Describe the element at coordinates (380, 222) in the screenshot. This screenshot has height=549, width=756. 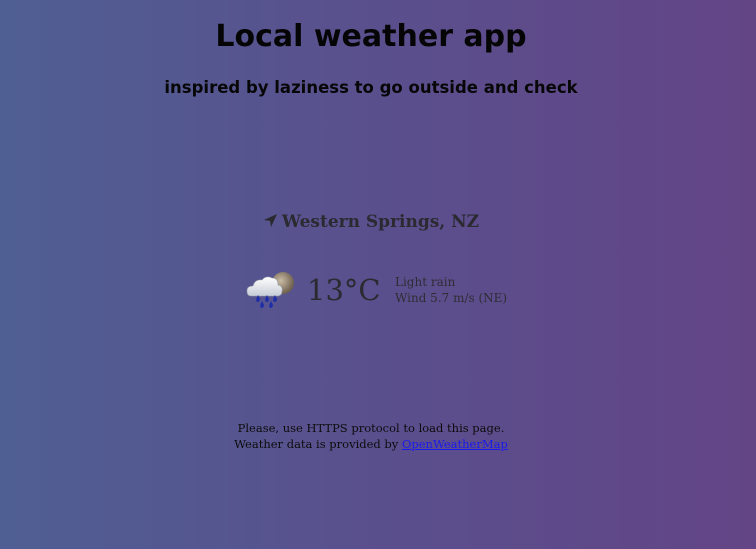
I see `location-name: Western Springs, NZ` at that location.